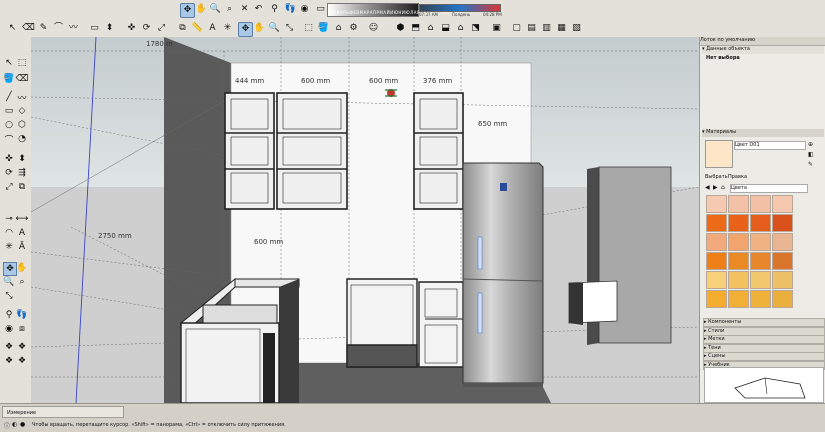  What do you see at coordinates (12, 28) in the screenshot?
I see `select-icon: ↖` at bounding box center [12, 28].